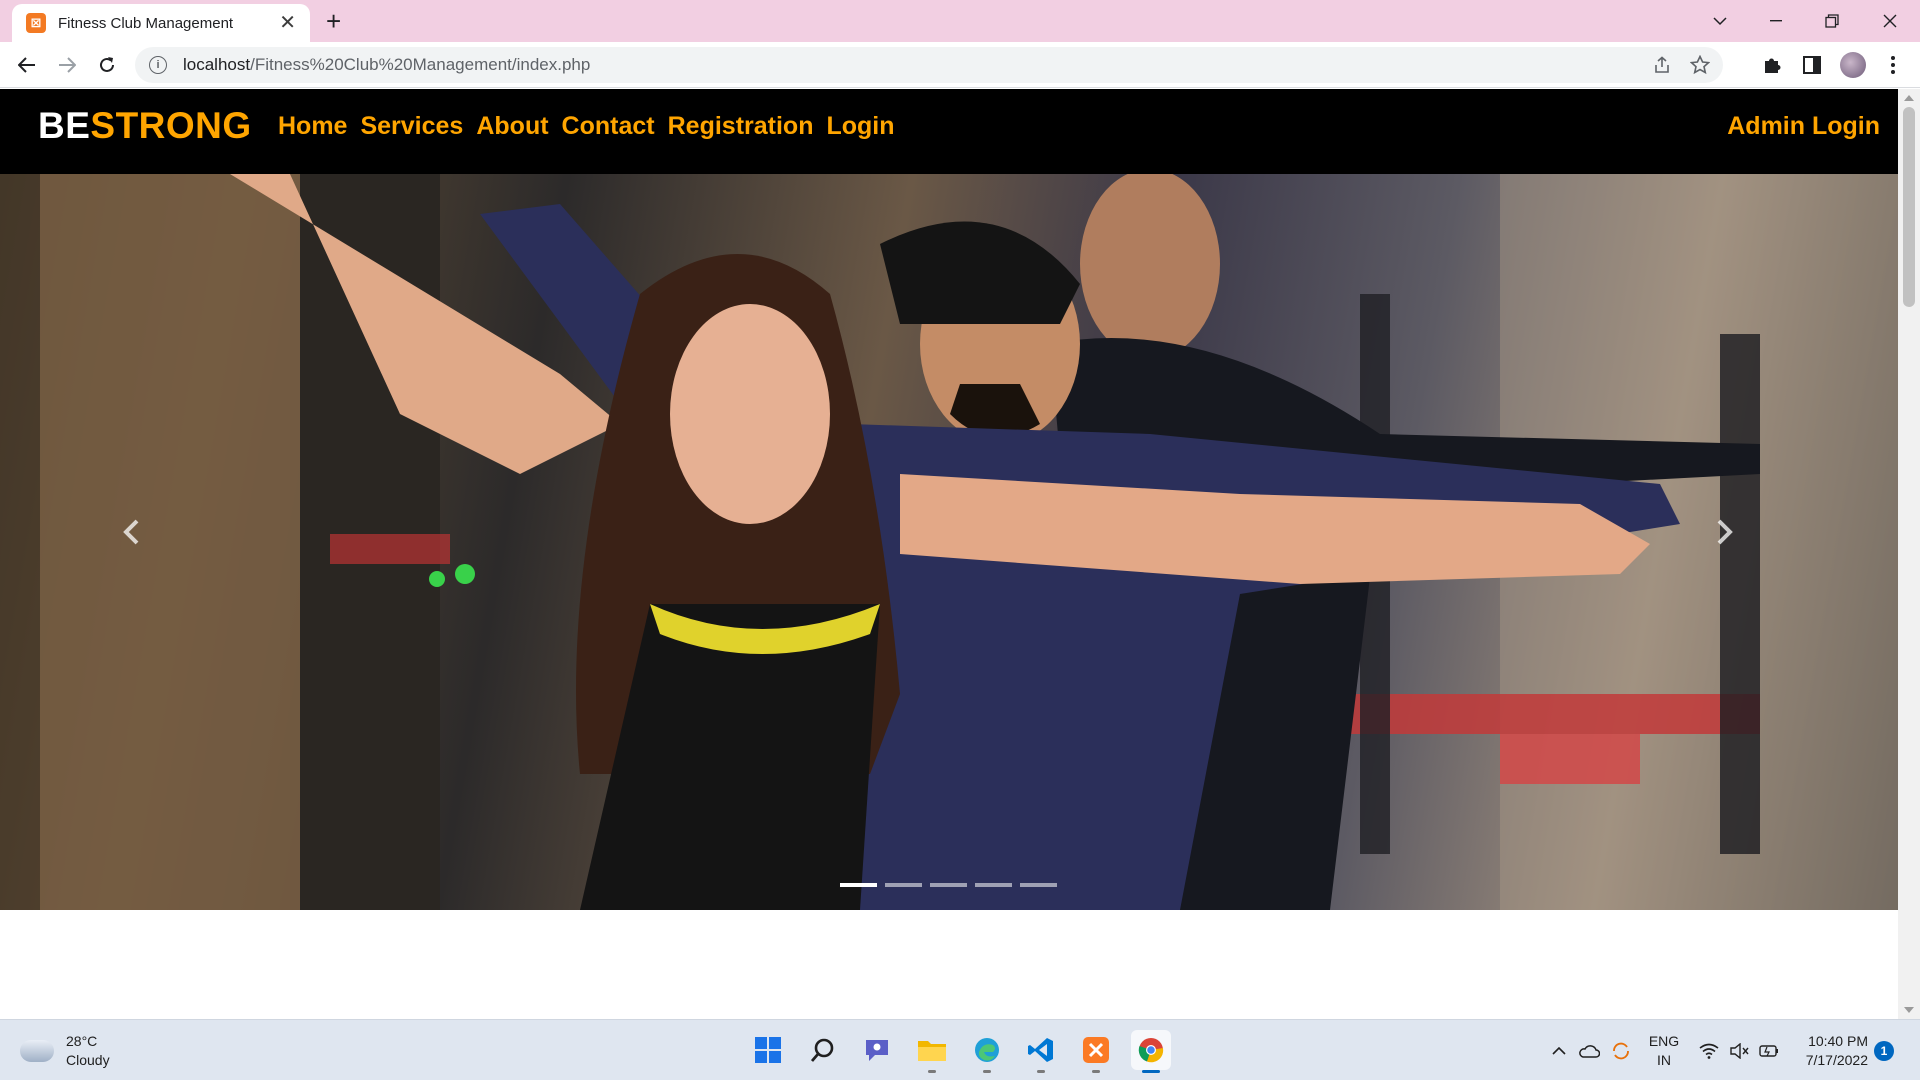 The image size is (1920, 1081). Describe the element at coordinates (1829, 1051) in the screenshot. I see `system-clock: 10:40 PM 7/17/2022` at that location.